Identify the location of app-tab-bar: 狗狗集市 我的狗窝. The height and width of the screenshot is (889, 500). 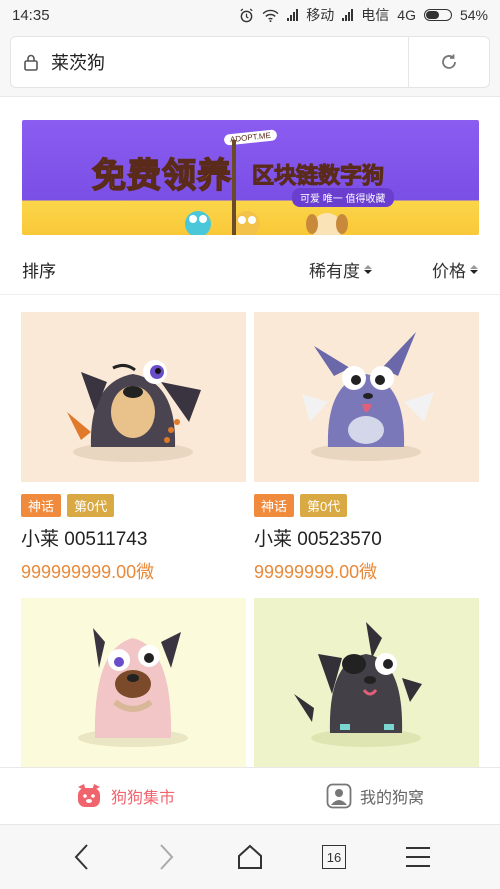
(250, 795).